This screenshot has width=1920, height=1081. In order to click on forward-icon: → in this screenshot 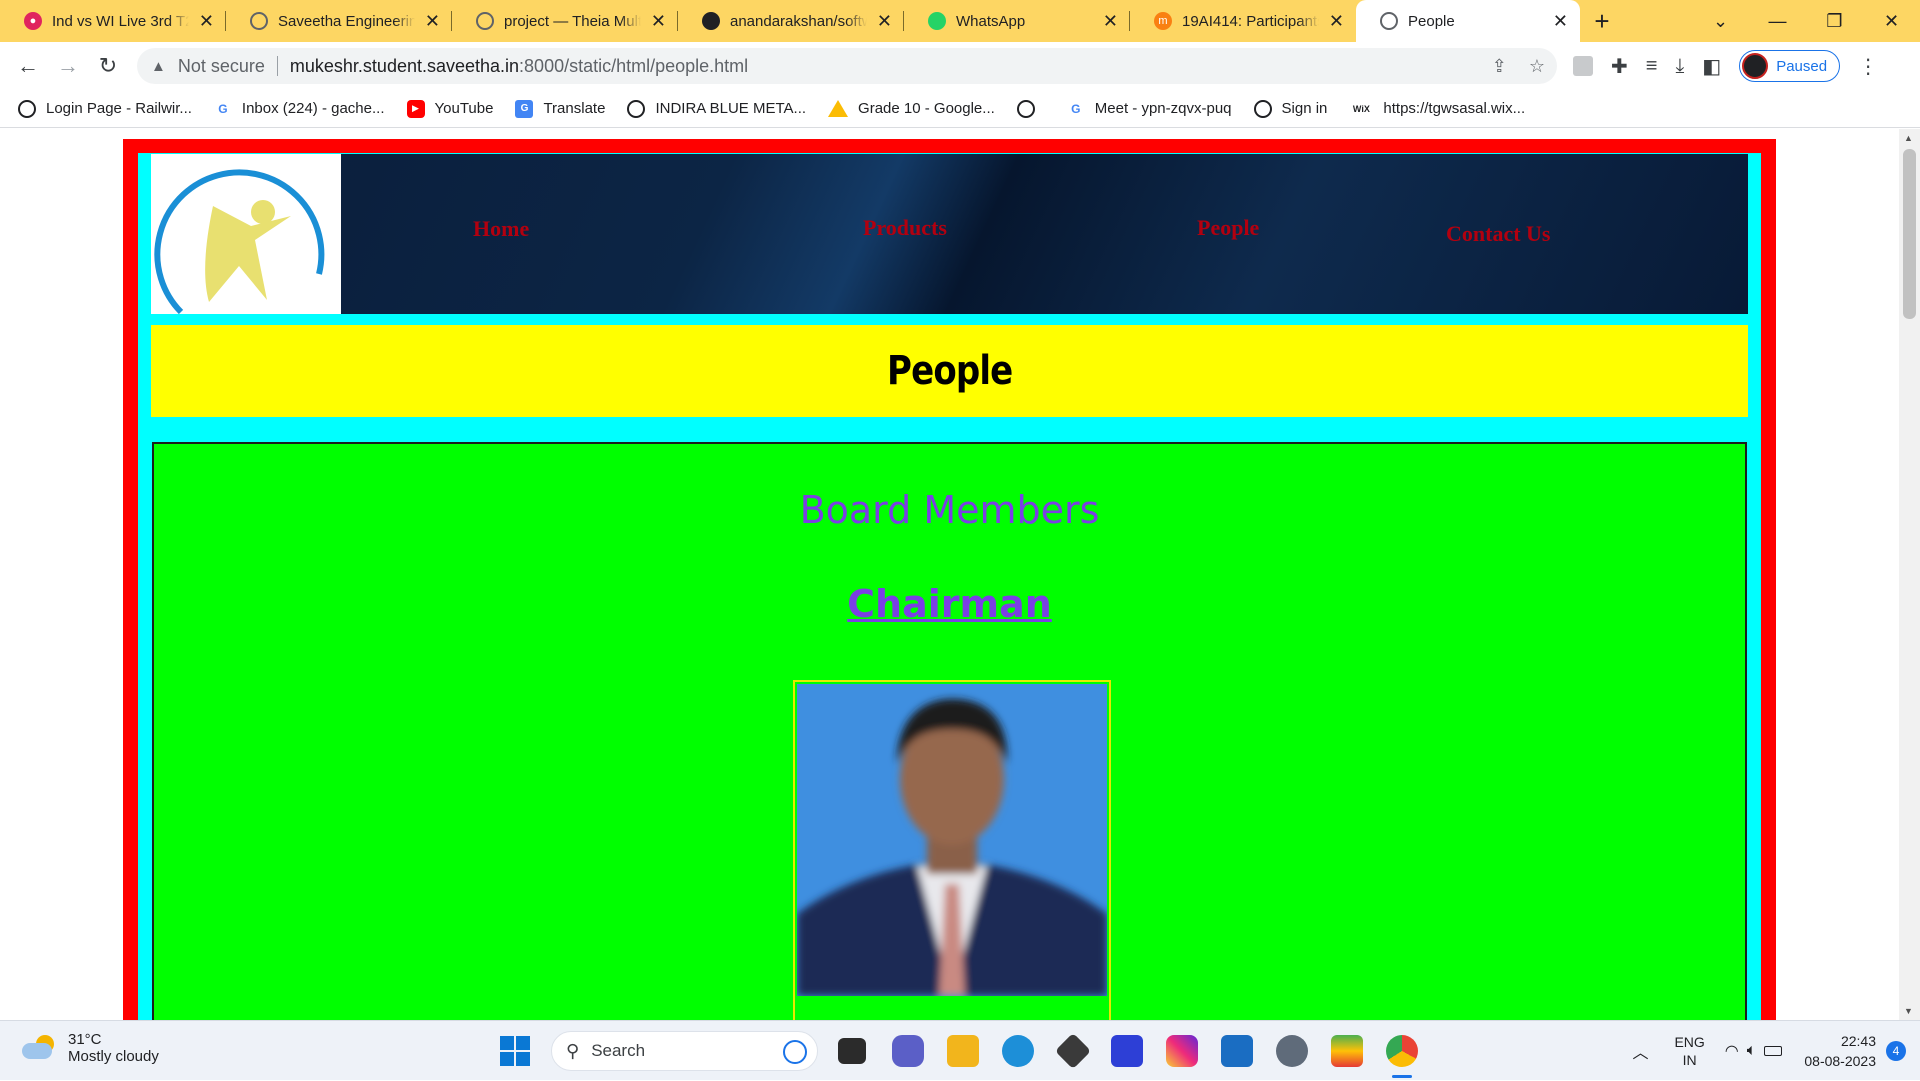, I will do `click(68, 66)`.